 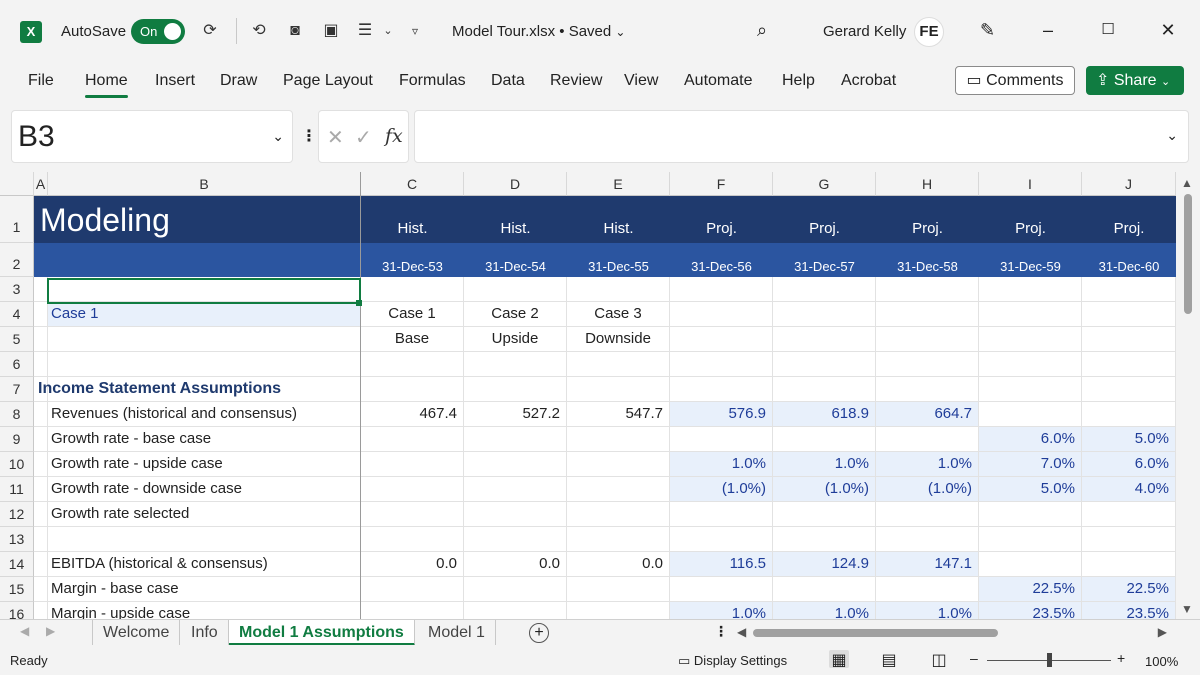 What do you see at coordinates (1129, 184) in the screenshot?
I see `col-header-j: J` at bounding box center [1129, 184].